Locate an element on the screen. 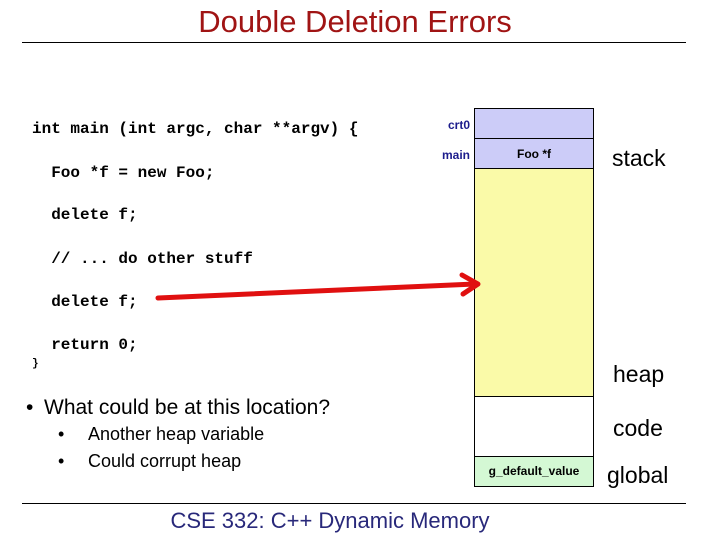  footer-divider is located at coordinates (354, 503).